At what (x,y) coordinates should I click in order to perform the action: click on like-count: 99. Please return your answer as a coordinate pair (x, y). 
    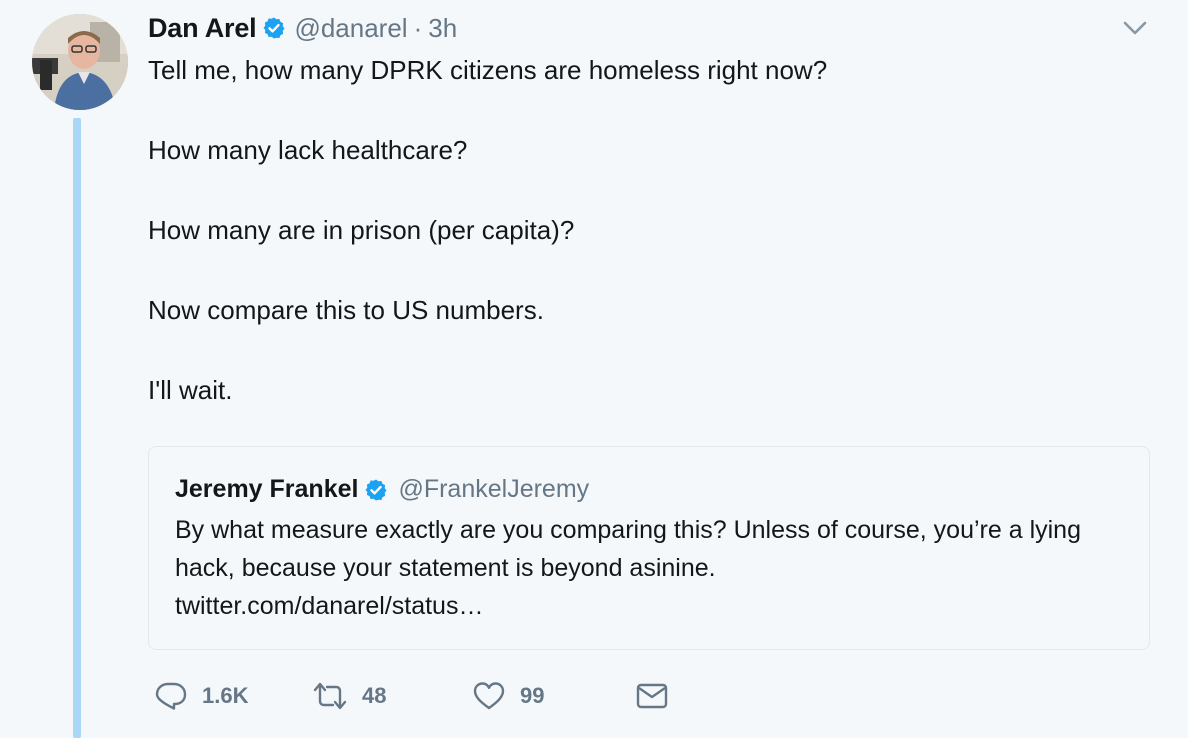
    Looking at the image, I should click on (532, 695).